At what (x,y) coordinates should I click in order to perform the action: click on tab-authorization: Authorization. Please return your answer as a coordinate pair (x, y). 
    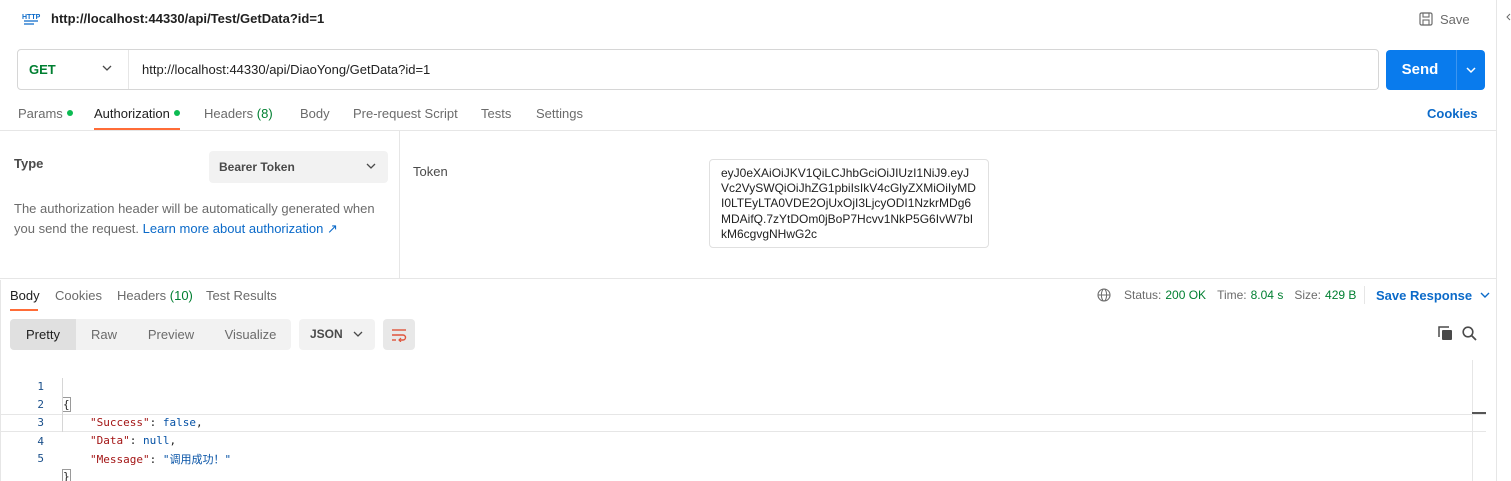
    Looking at the image, I should click on (137, 113).